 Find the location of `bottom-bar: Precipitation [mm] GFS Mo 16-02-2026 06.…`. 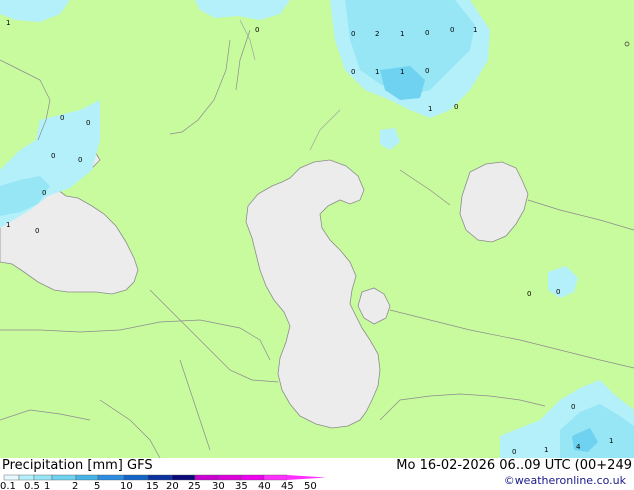

bottom-bar: Precipitation [mm] GFS Mo 16-02-2026 06.… is located at coordinates (317, 474).